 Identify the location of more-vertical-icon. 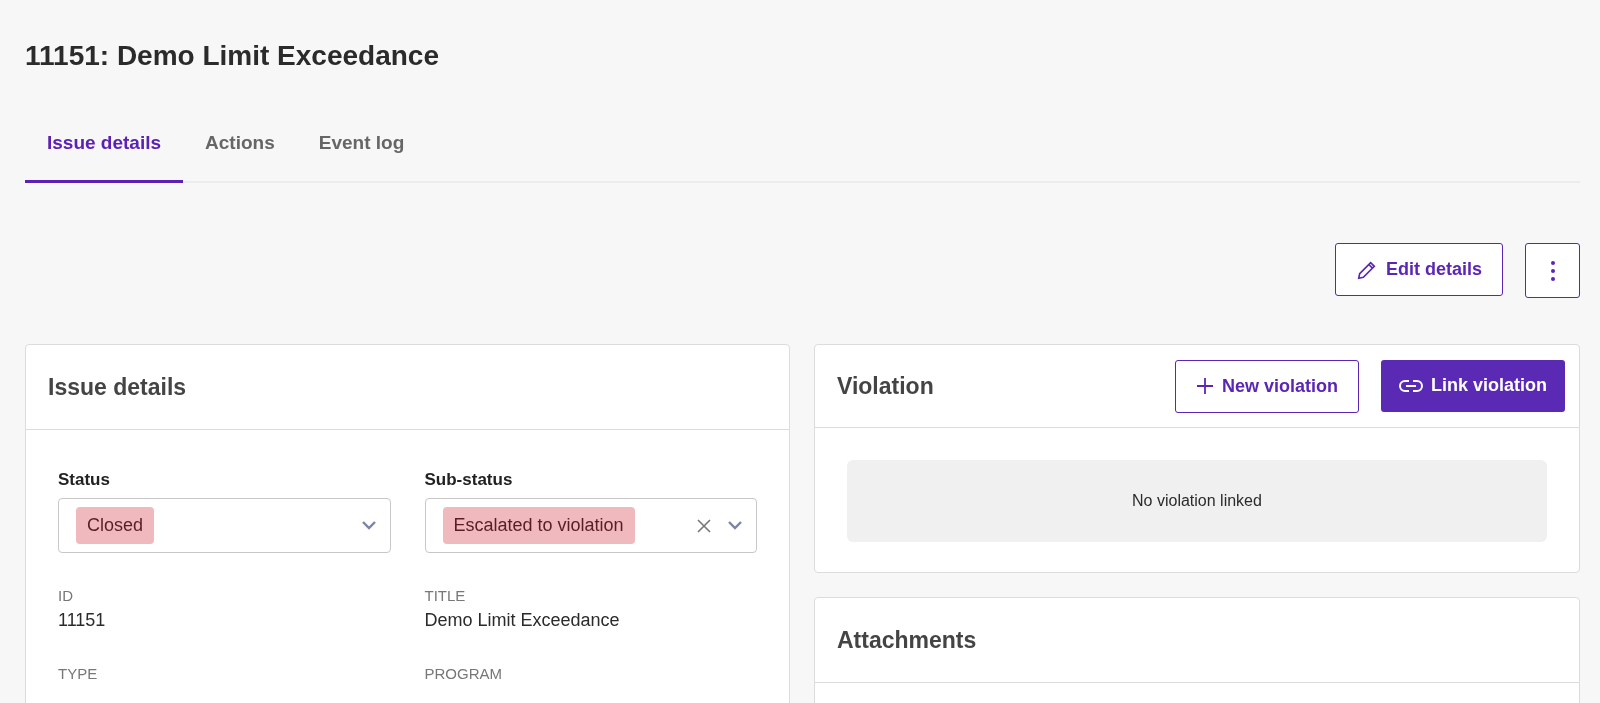
(1552, 270).